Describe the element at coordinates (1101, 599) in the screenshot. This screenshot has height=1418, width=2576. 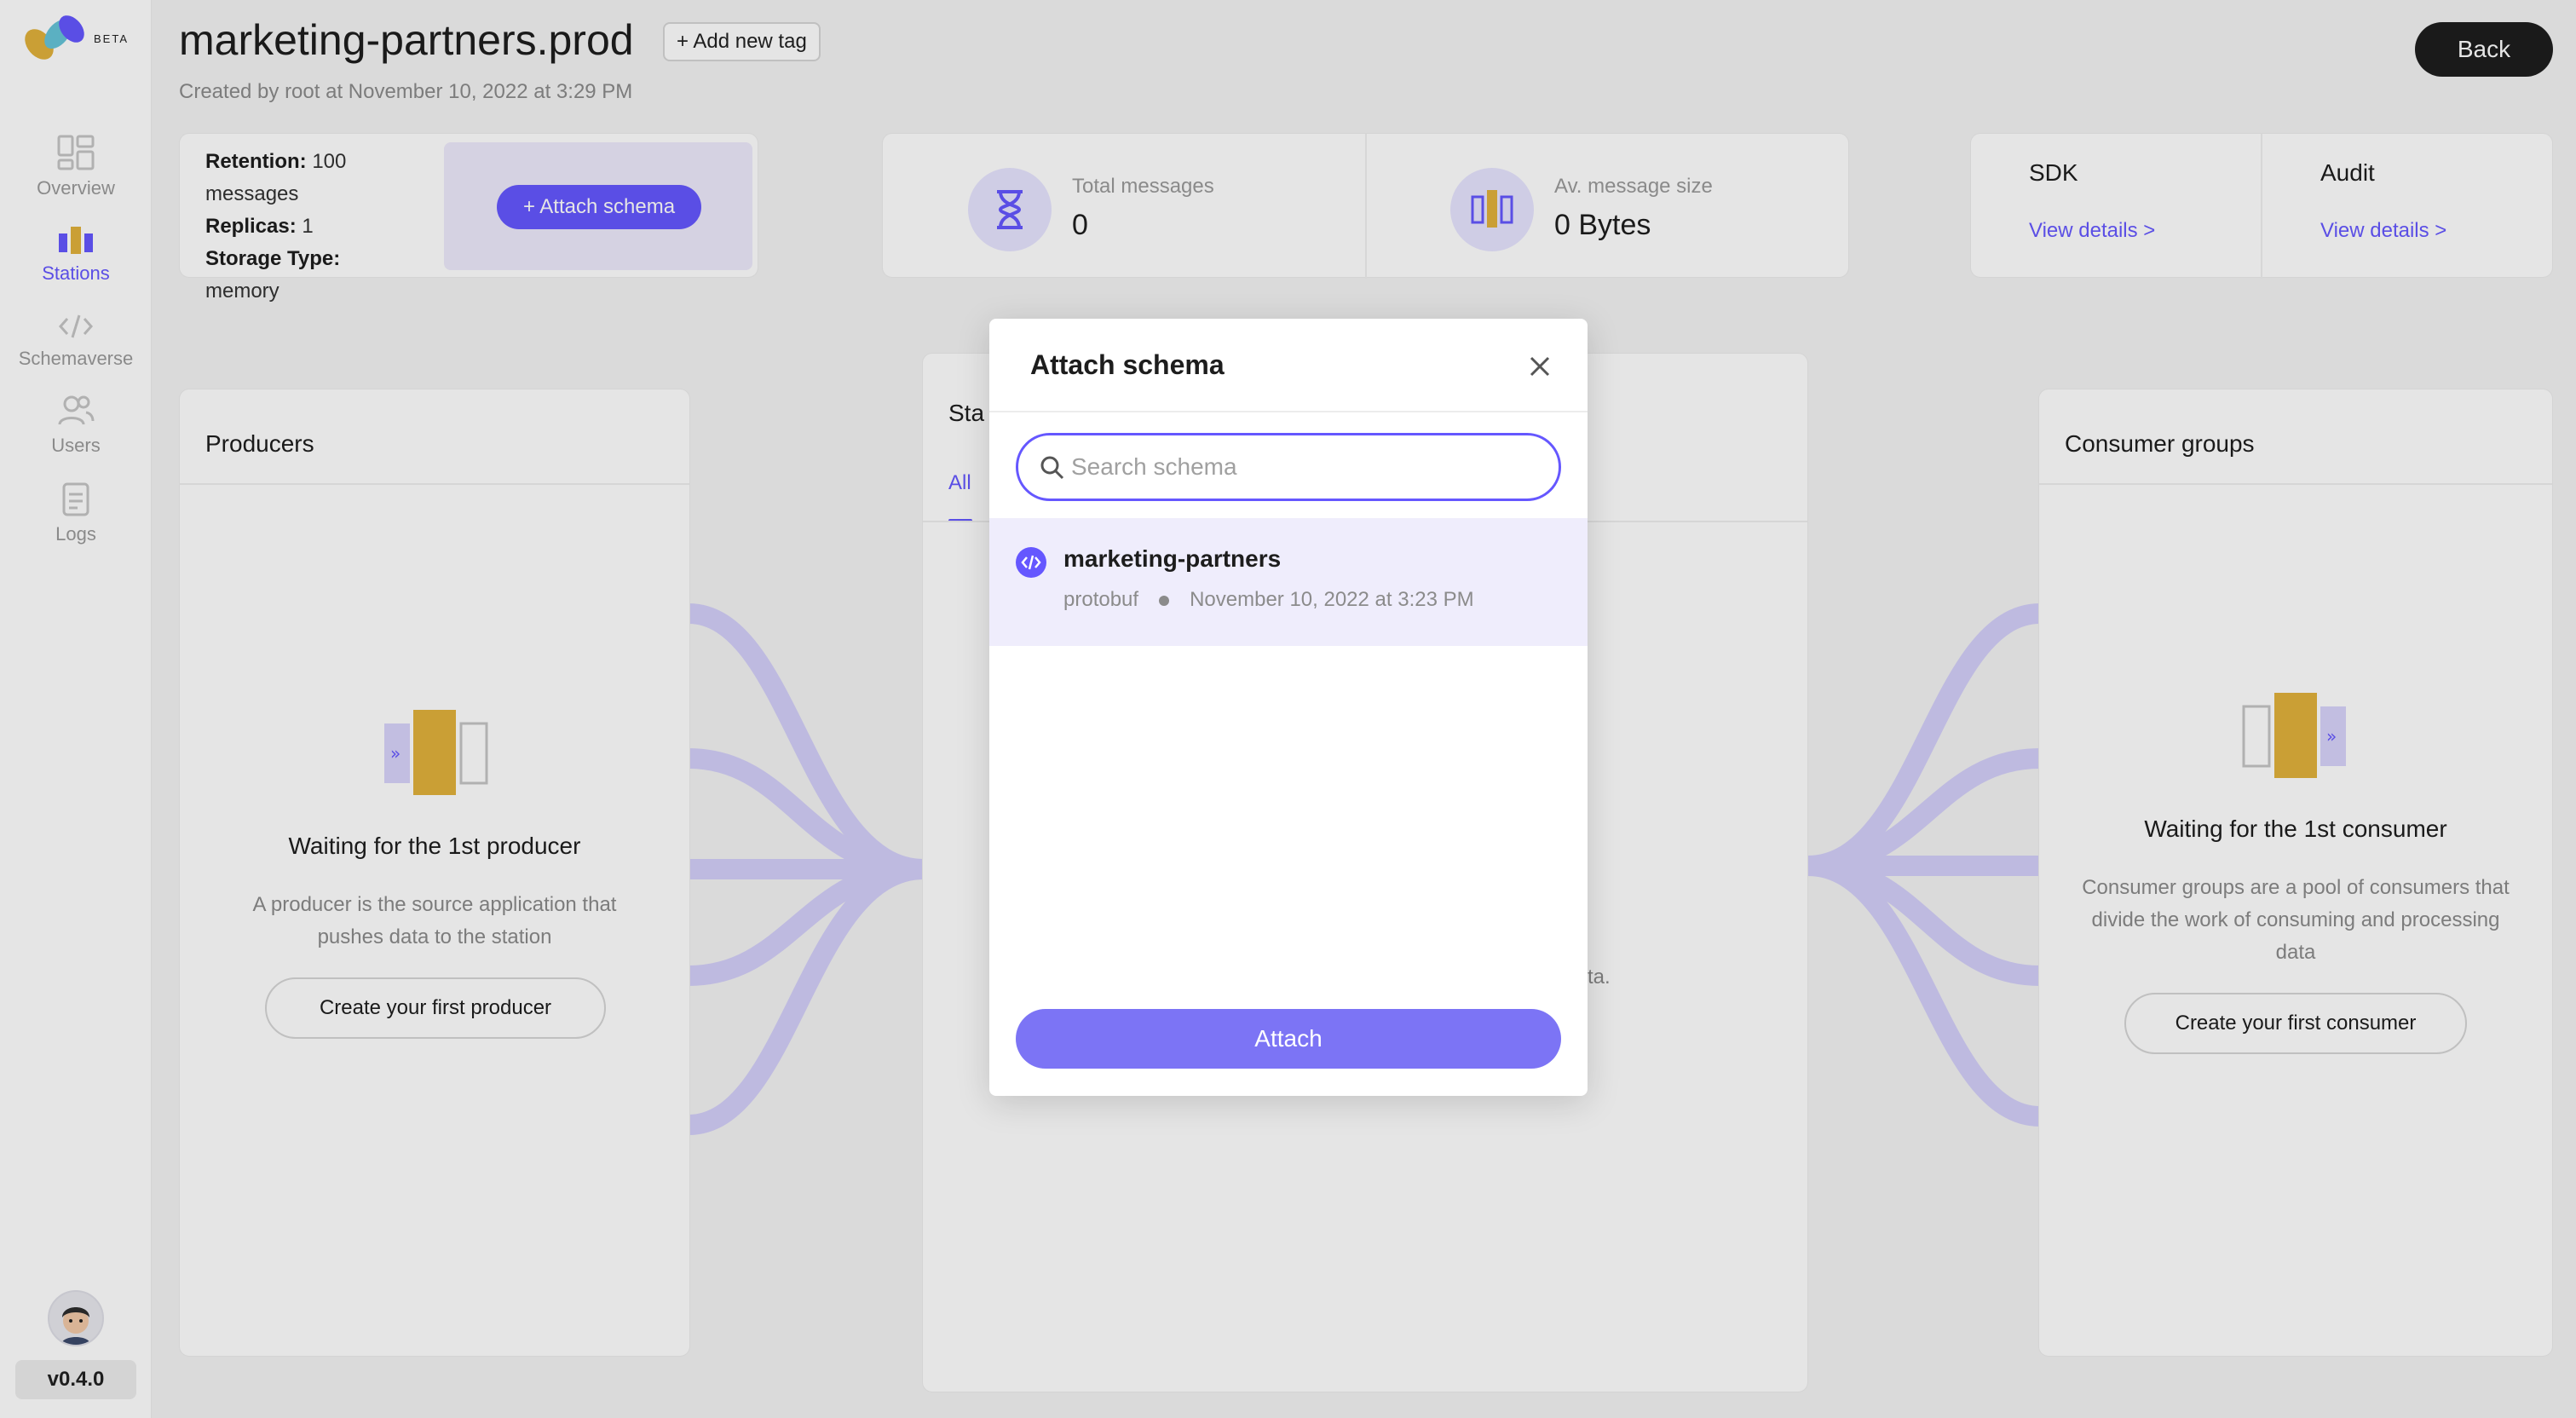
I see `schema-type: protobuf` at that location.